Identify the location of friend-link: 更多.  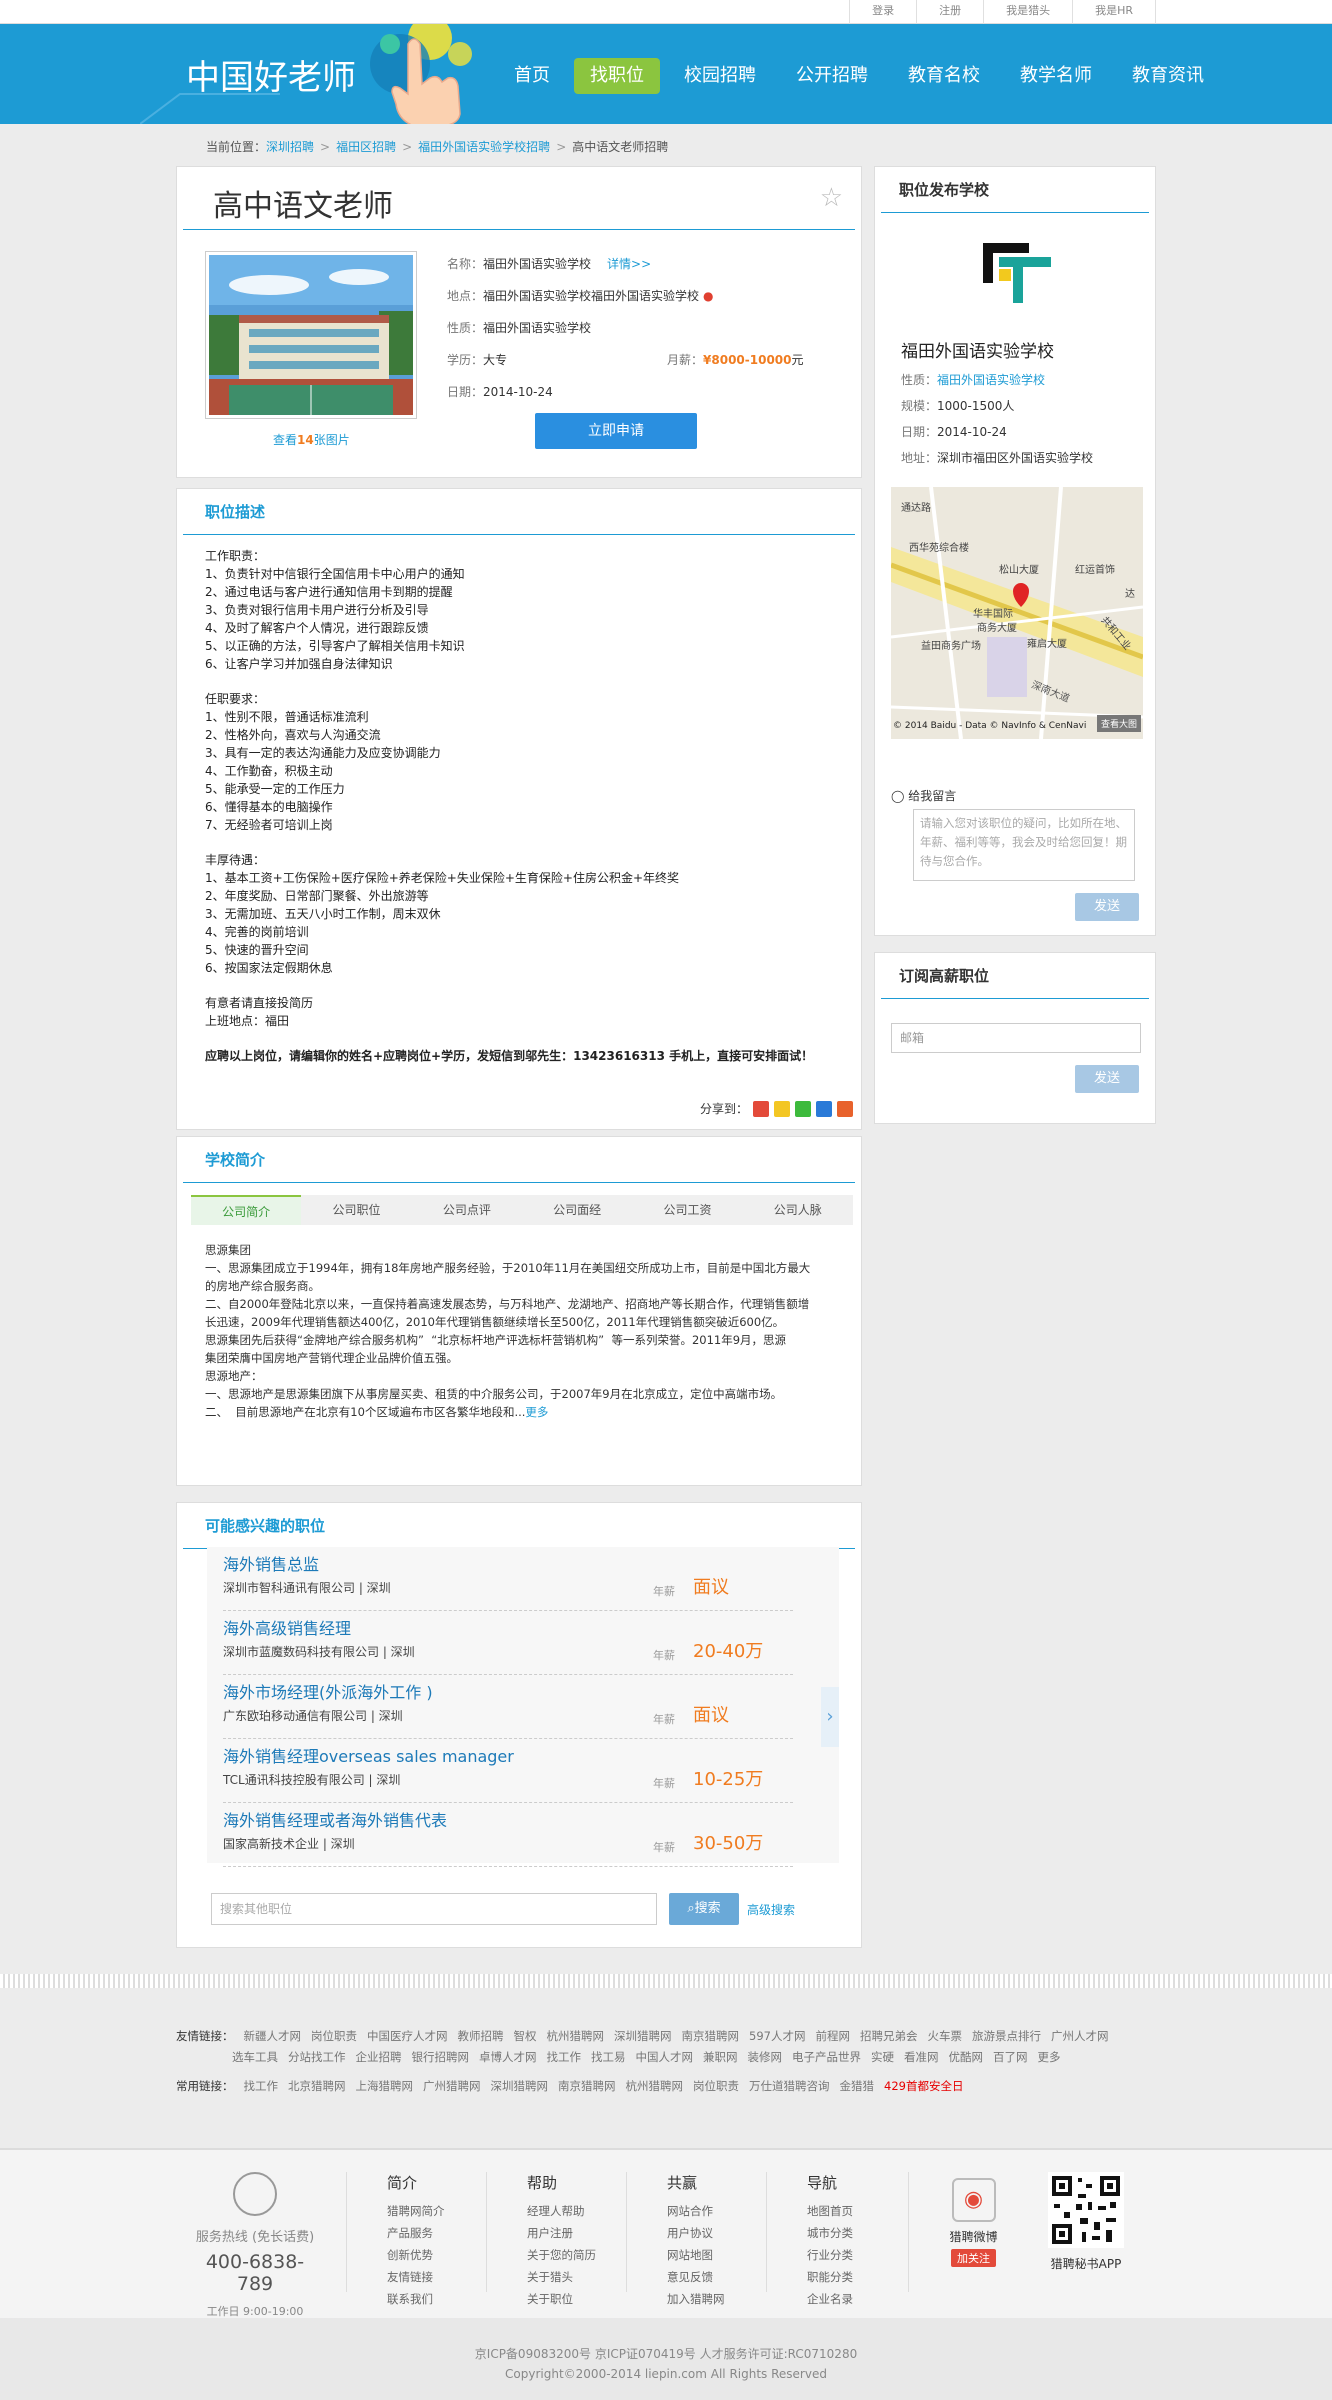
(1049, 2057).